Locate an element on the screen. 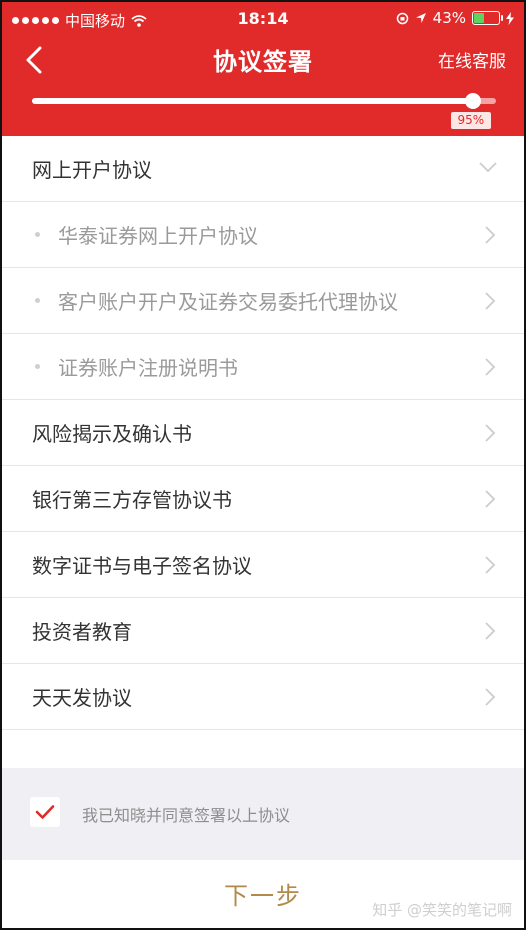 The height and width of the screenshot is (930, 526). footer: 下一步 知乎 @笑笑的笔记啊 is located at coordinates (263, 894).